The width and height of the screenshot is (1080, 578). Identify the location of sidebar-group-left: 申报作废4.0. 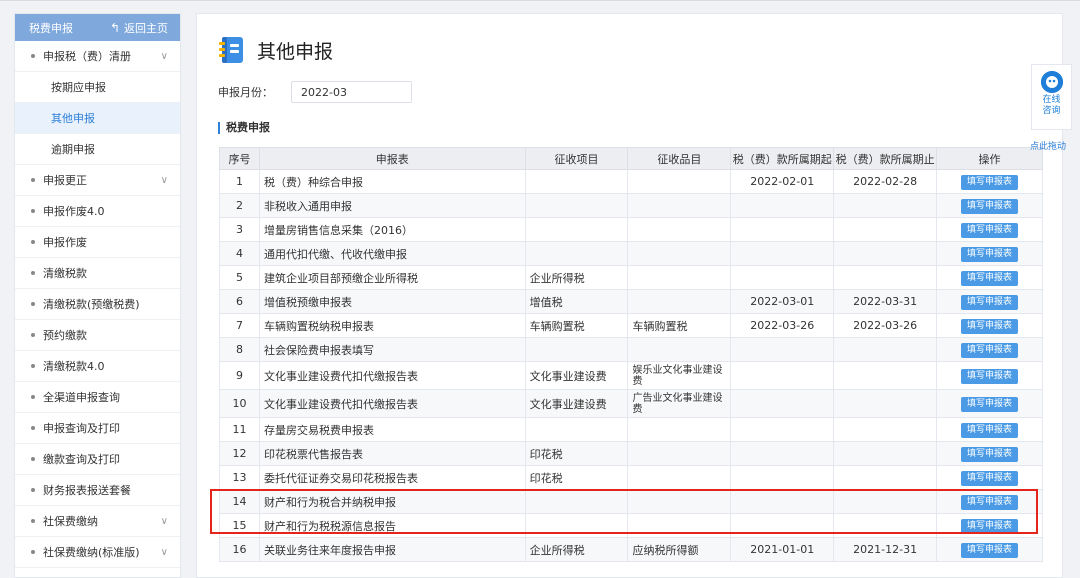
(68, 211).